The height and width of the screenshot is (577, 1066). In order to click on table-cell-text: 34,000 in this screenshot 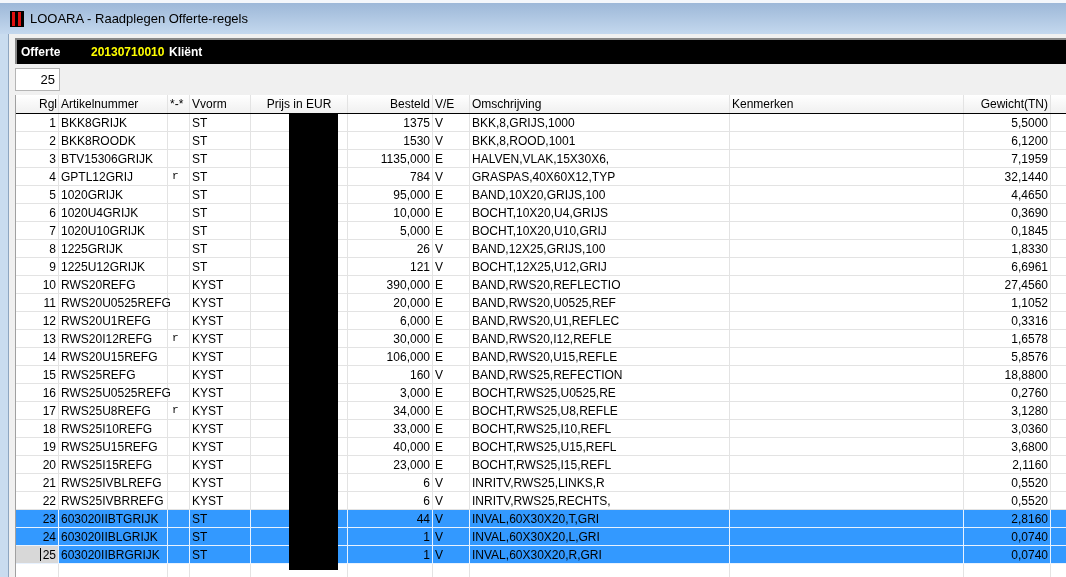, I will do `click(411, 411)`.